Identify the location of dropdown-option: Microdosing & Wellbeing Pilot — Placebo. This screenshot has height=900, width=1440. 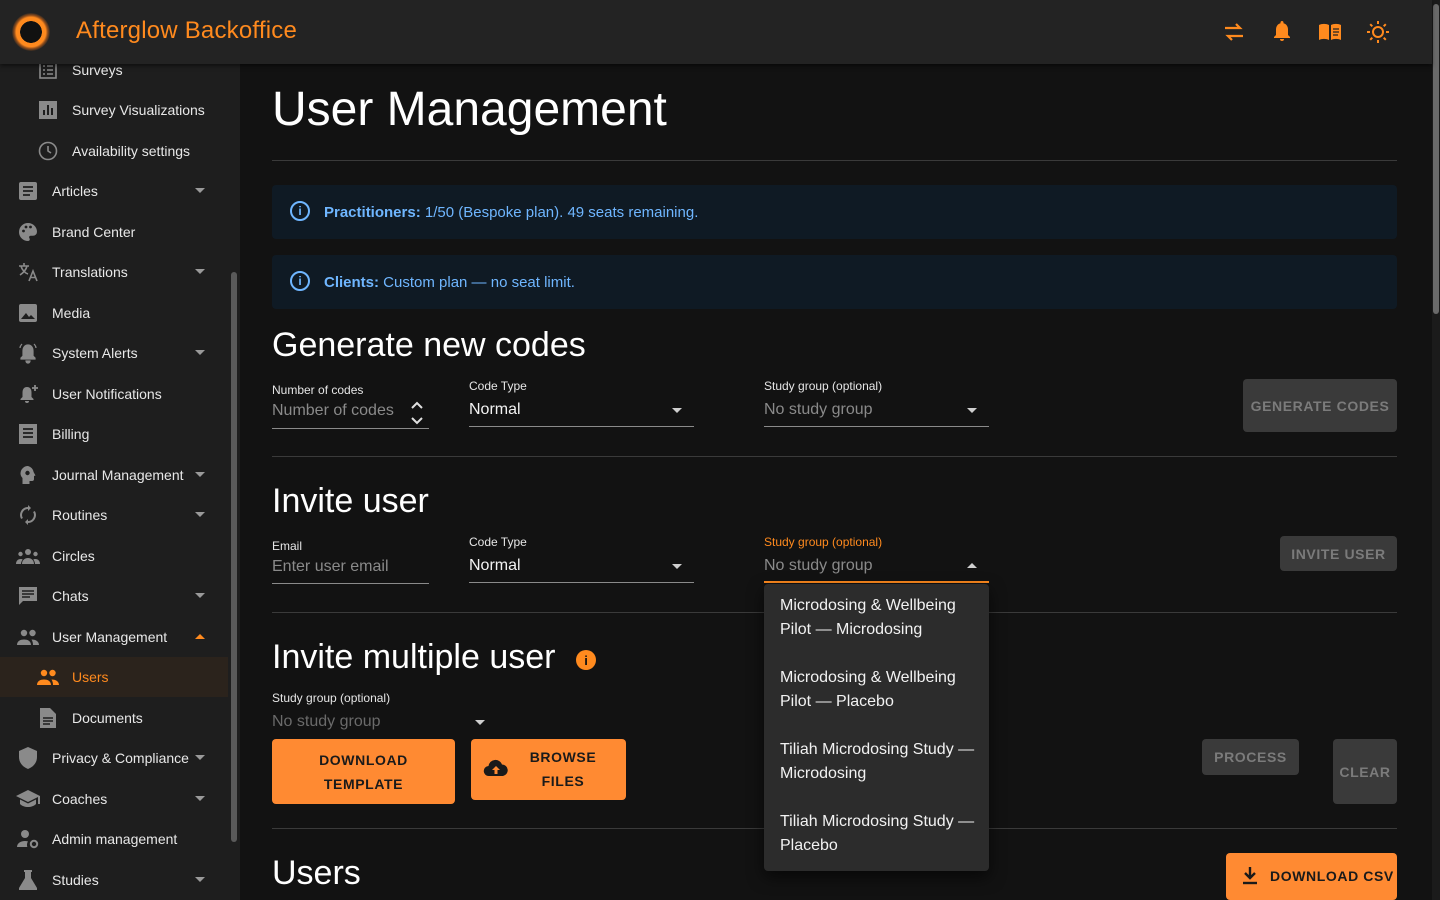
(877, 690).